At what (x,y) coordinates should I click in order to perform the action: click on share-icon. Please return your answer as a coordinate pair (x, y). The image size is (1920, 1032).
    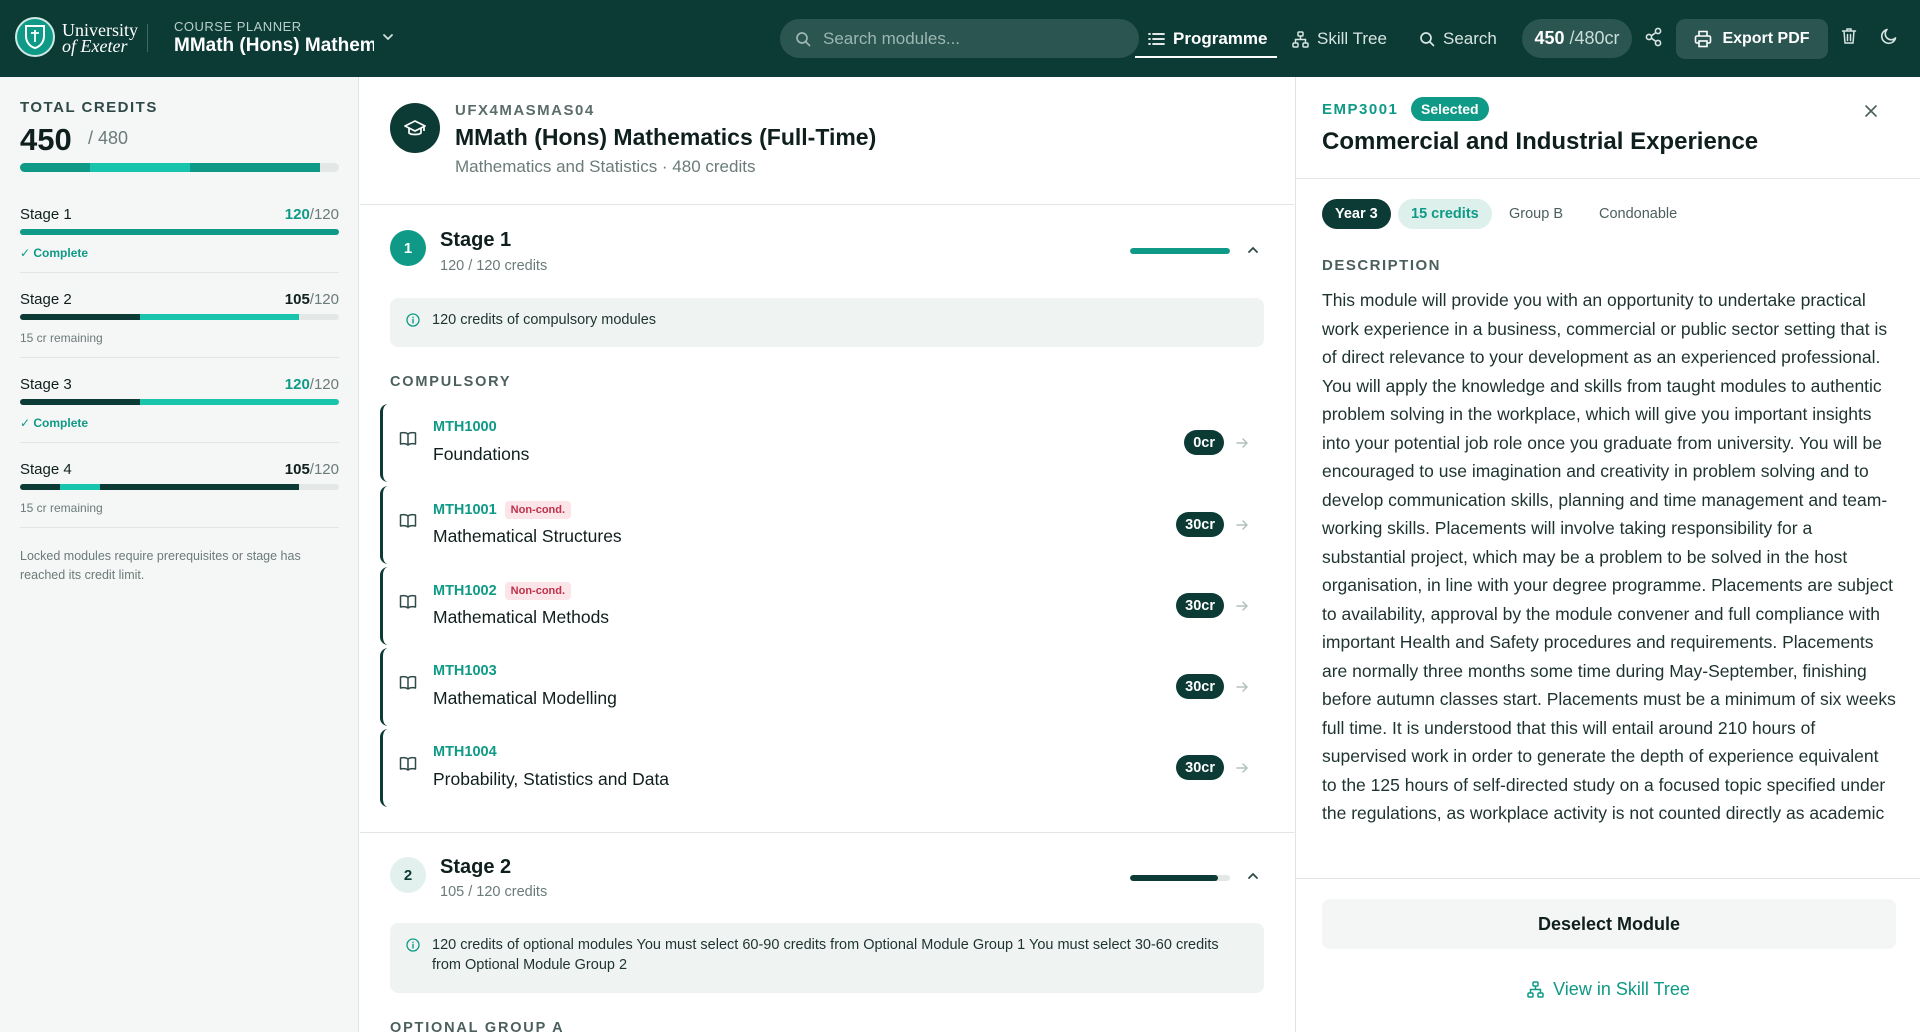
    Looking at the image, I should click on (1654, 37).